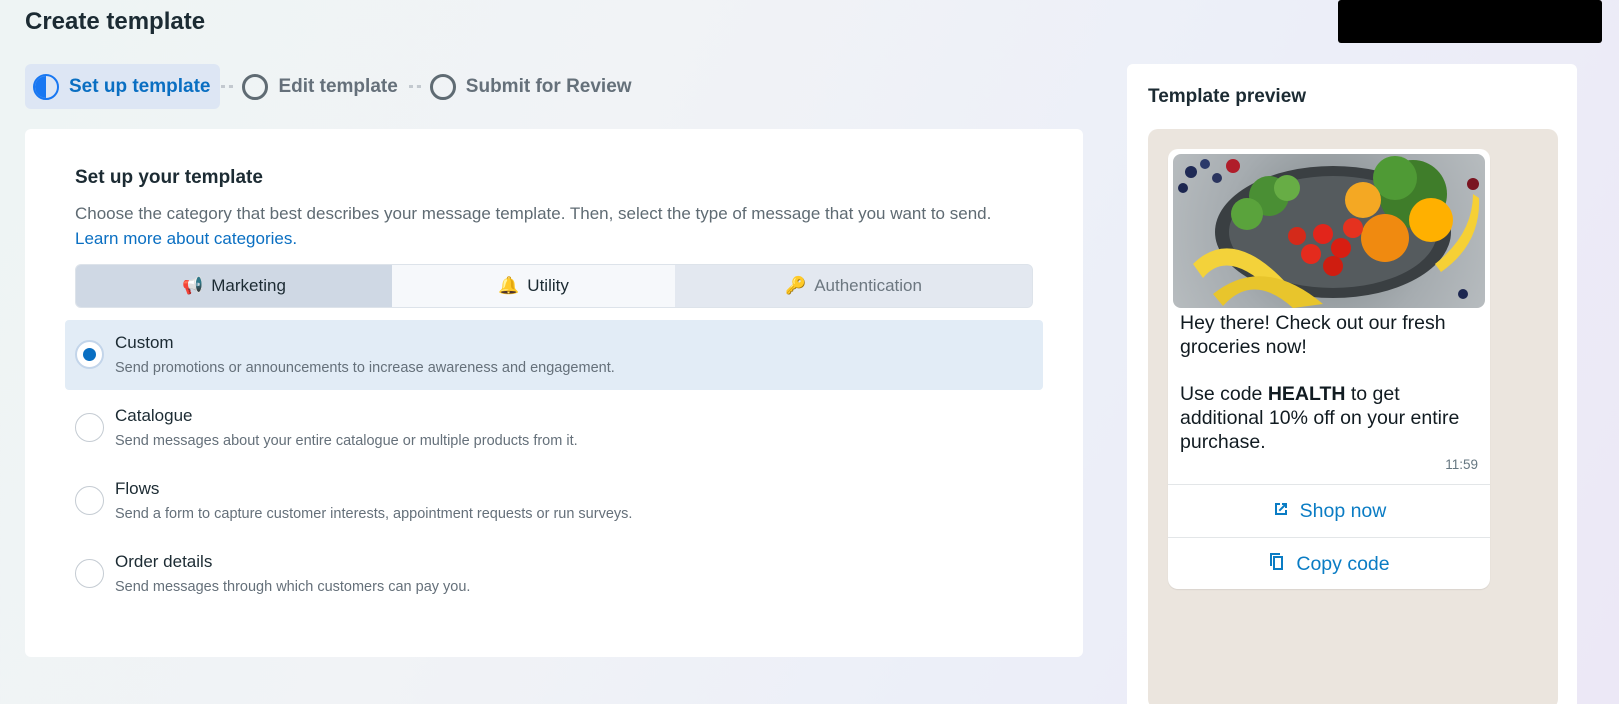 Image resolution: width=1619 pixels, height=704 pixels. I want to click on step-edit-template: Edit template, so click(320, 86).